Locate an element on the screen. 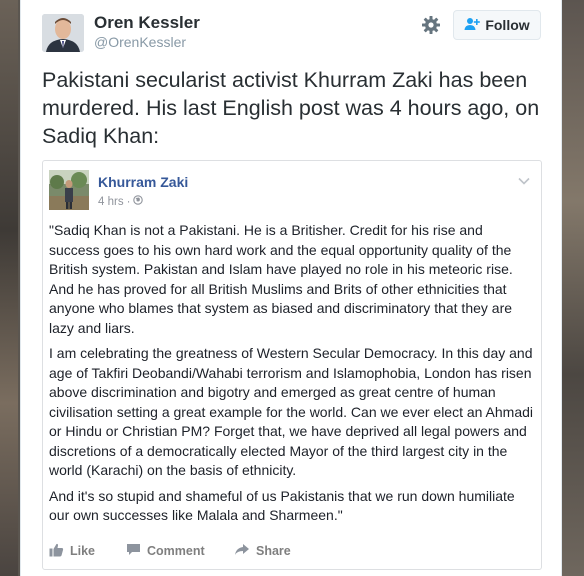  comment-label: Comment is located at coordinates (176, 551).